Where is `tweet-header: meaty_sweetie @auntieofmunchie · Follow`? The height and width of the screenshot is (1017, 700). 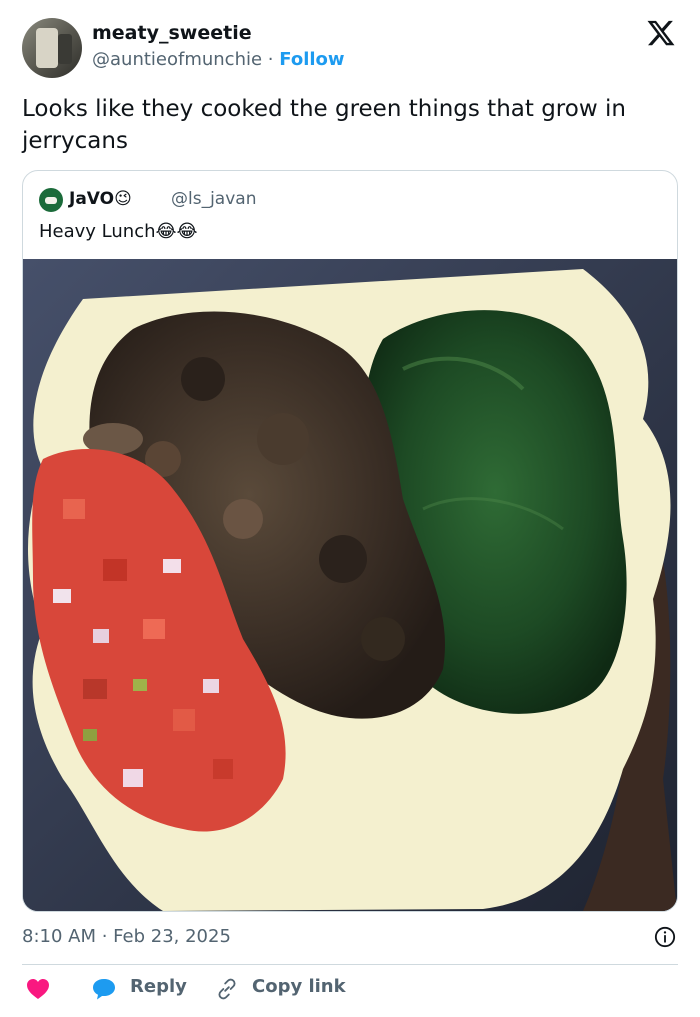 tweet-header: meaty_sweetie @auntieofmunchie · Follow is located at coordinates (350, 48).